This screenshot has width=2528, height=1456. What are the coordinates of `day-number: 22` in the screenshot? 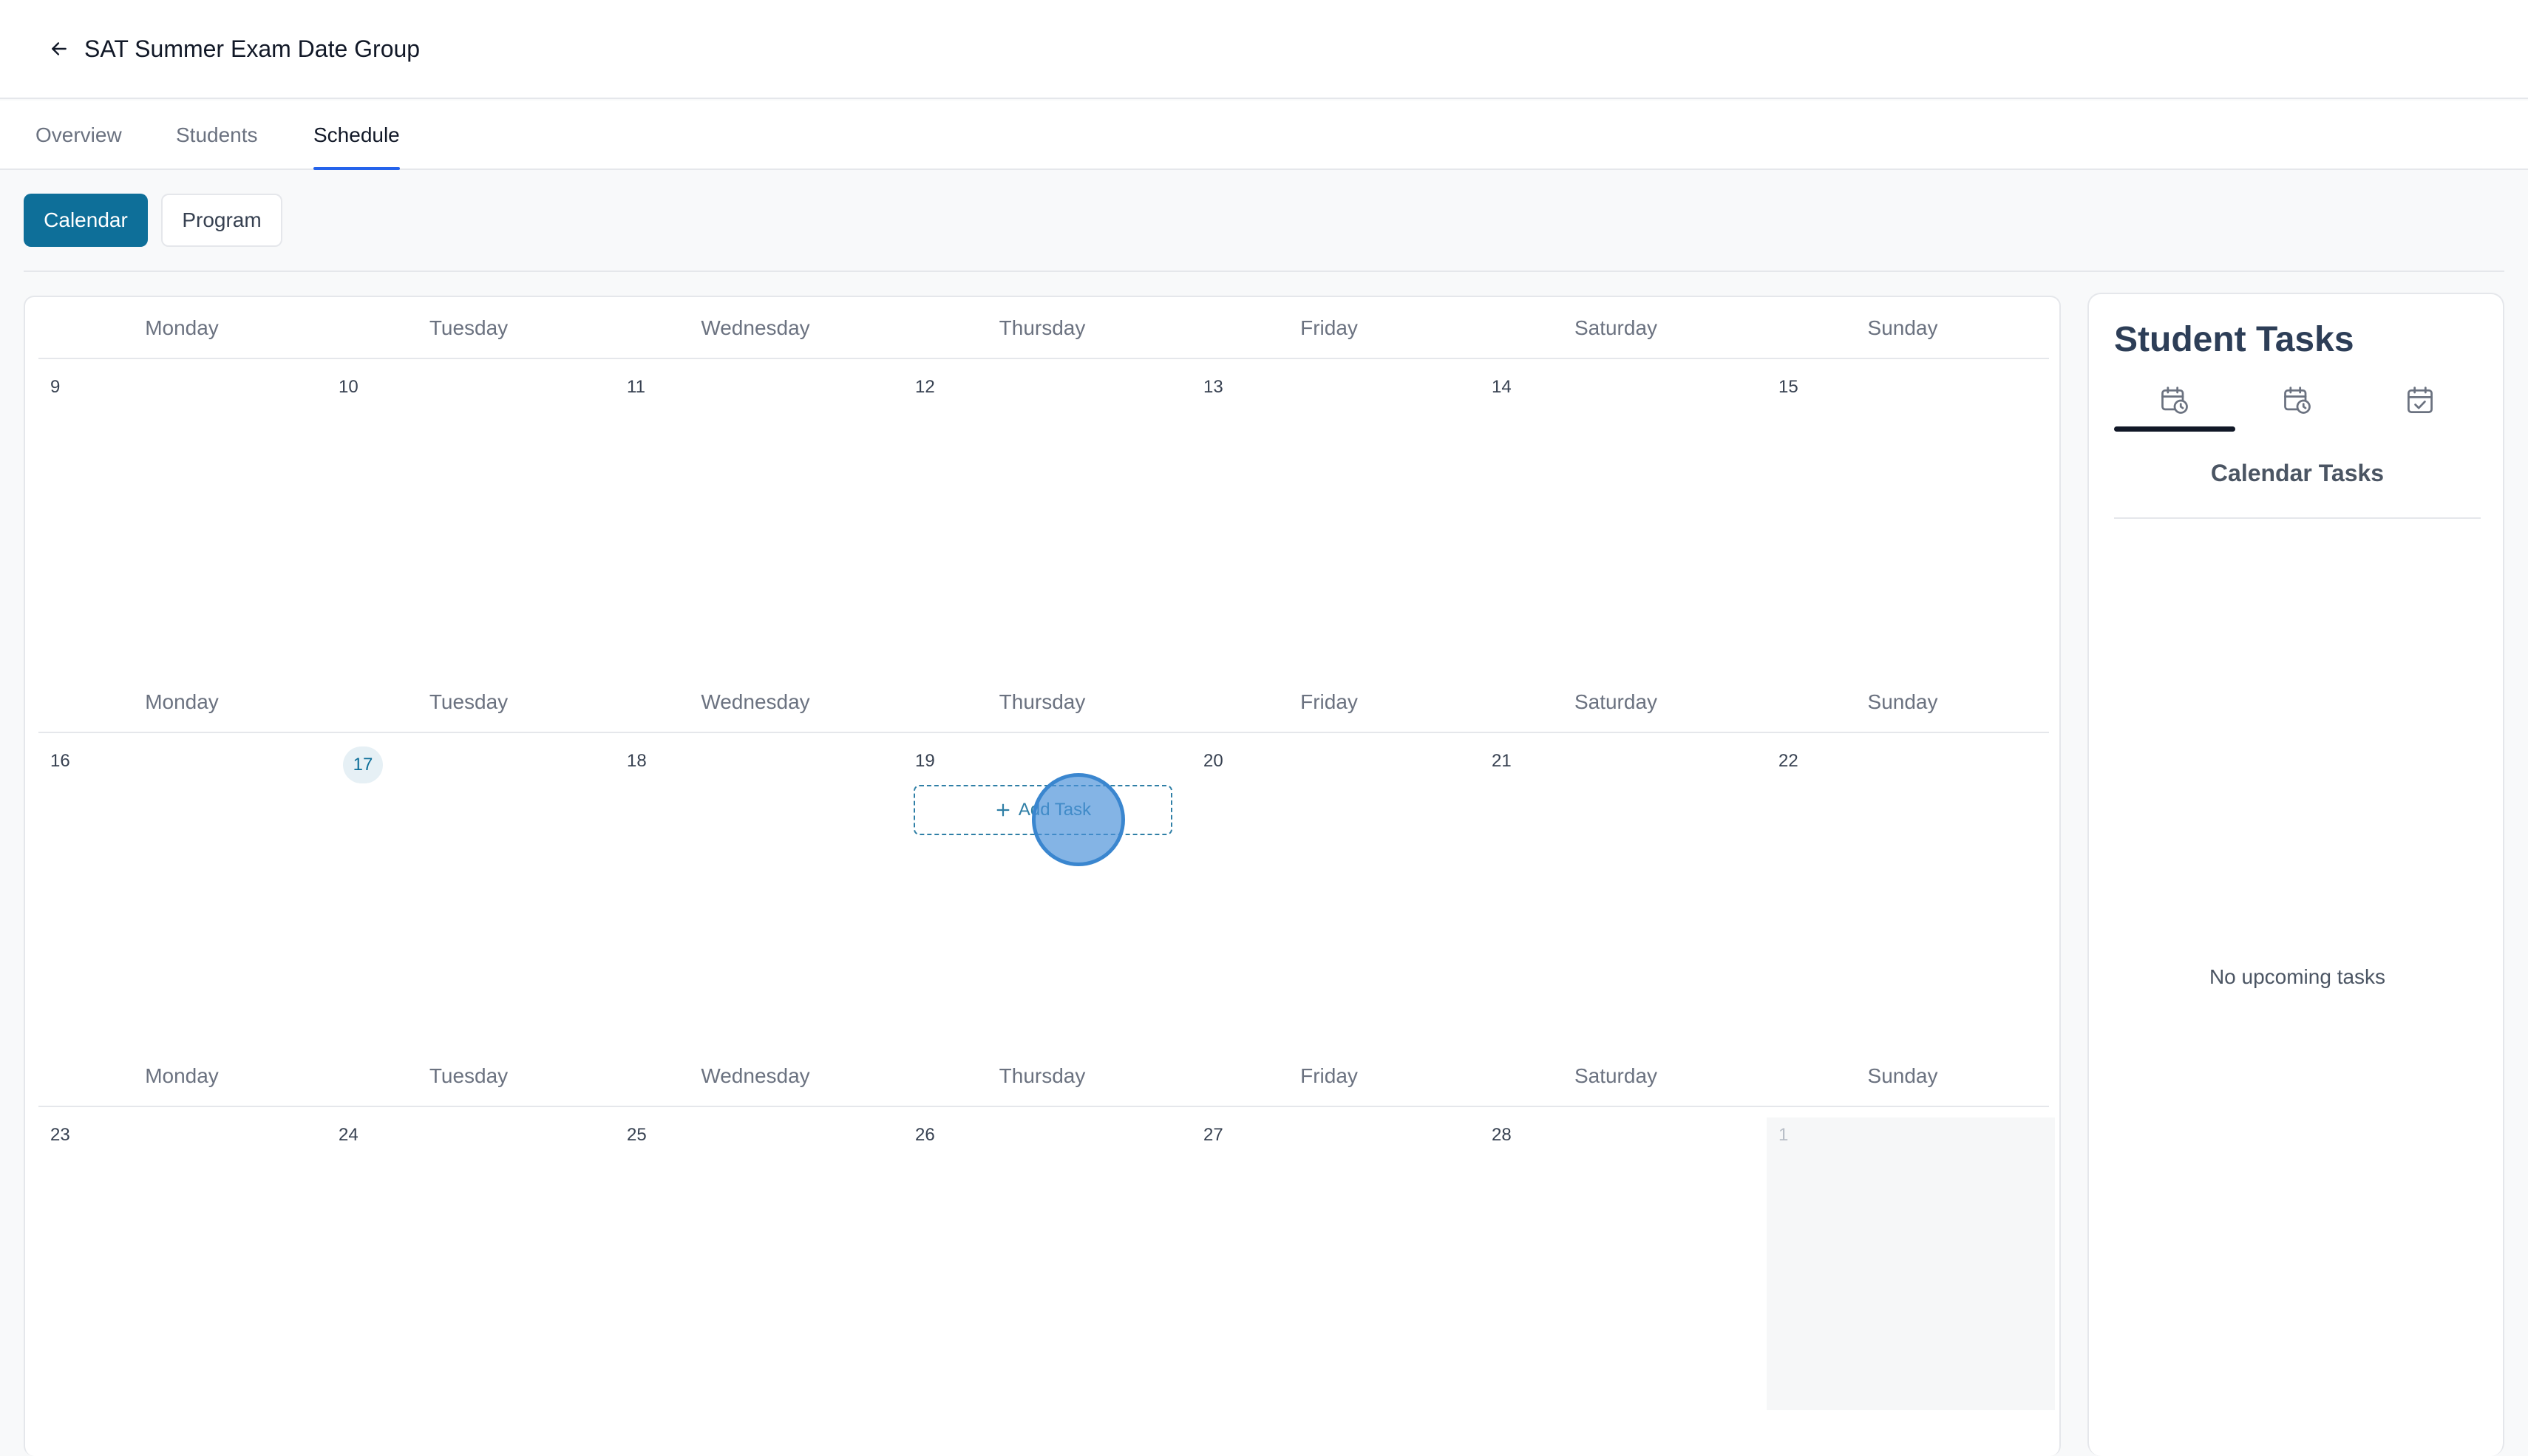 It's located at (1788, 761).